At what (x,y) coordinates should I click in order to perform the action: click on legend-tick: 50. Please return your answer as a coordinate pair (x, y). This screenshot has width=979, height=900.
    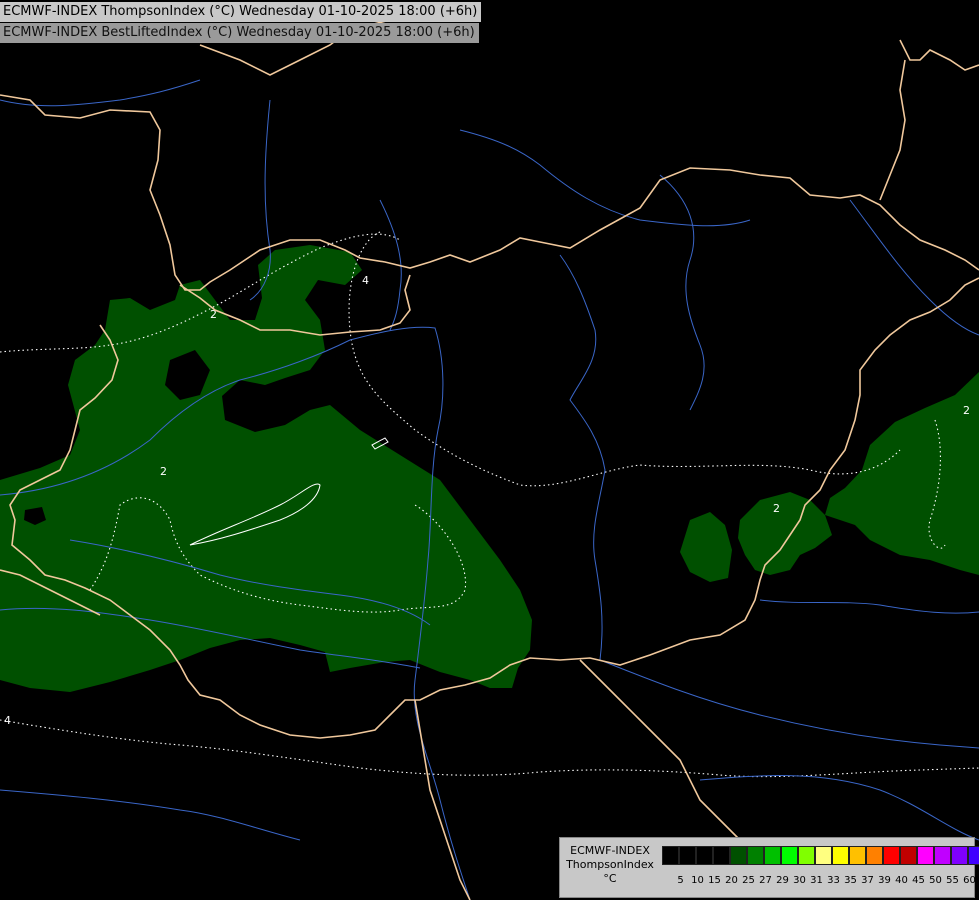
    Looking at the image, I should click on (935, 880).